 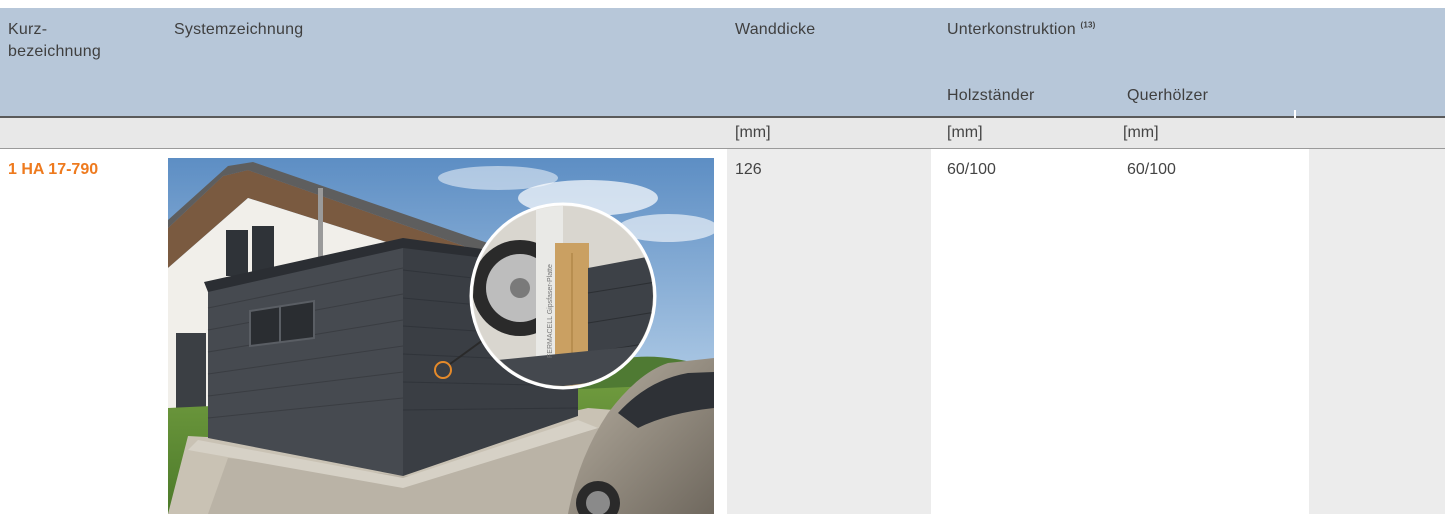 I want to click on unit-querhoelzer: [mm], so click(x=1141, y=132).